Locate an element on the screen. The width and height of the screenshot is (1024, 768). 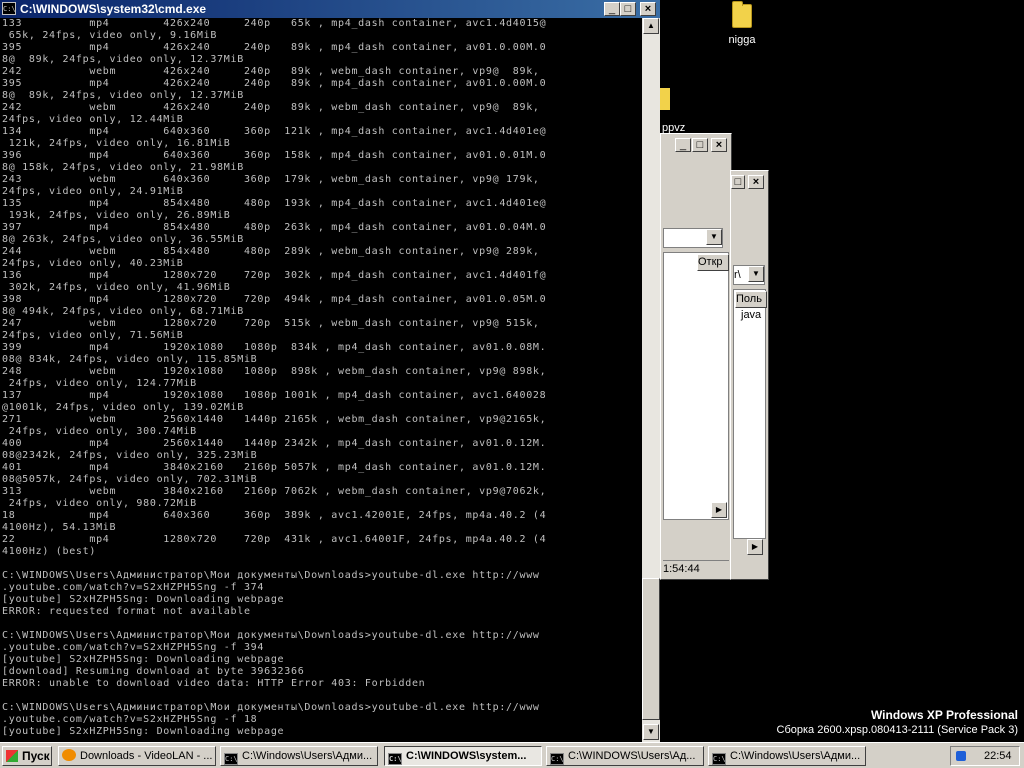
column-header: Поль is located at coordinates (751, 299).